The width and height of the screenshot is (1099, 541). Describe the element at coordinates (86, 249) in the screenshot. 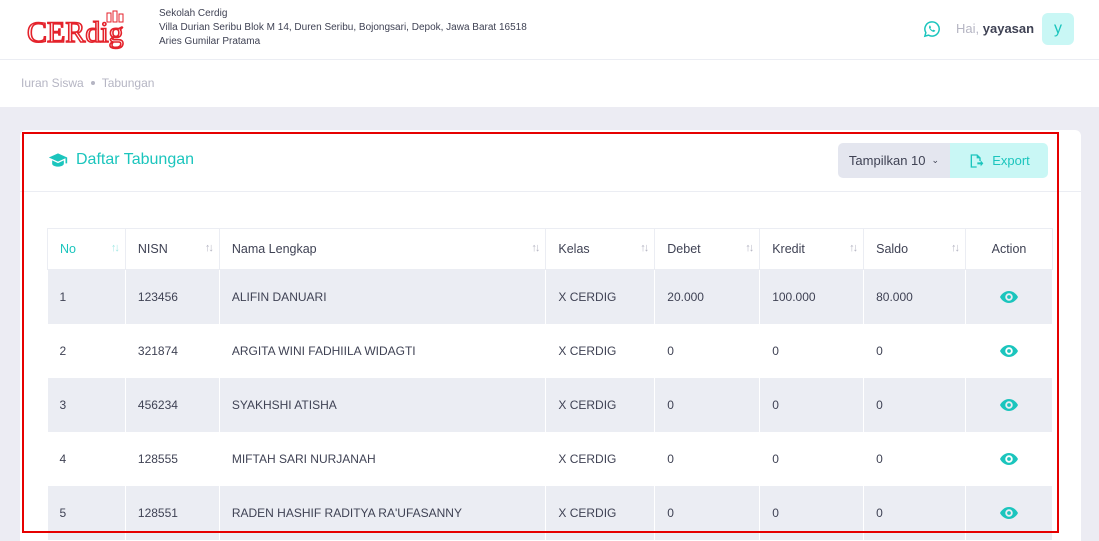

I see `column-header-no: No ↑↓` at that location.